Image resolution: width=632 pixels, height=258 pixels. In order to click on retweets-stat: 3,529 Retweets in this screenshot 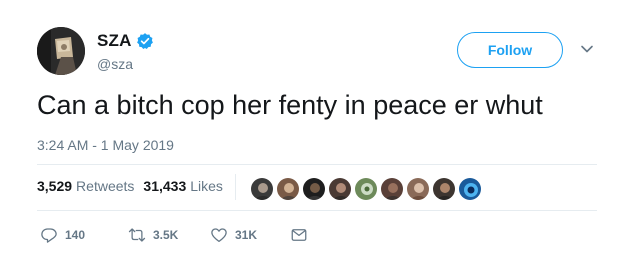, I will do `click(85, 186)`.